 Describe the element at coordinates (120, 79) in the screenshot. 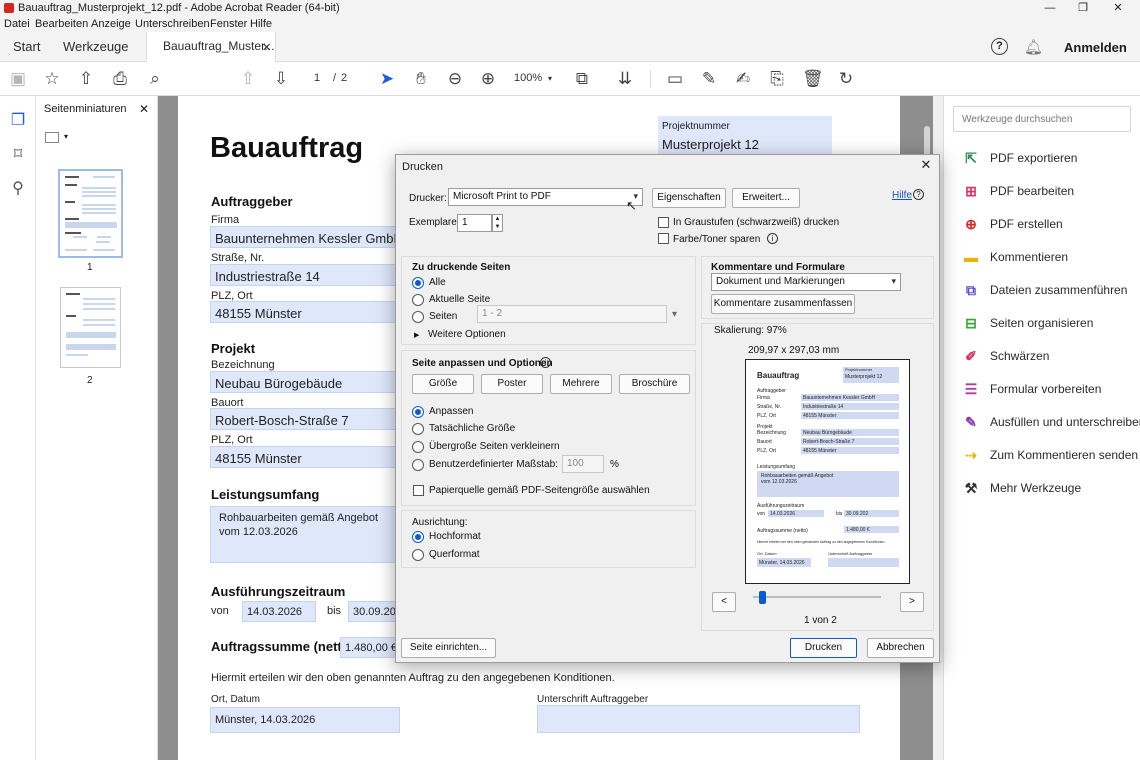

I see `print-icon: ⎙` at that location.